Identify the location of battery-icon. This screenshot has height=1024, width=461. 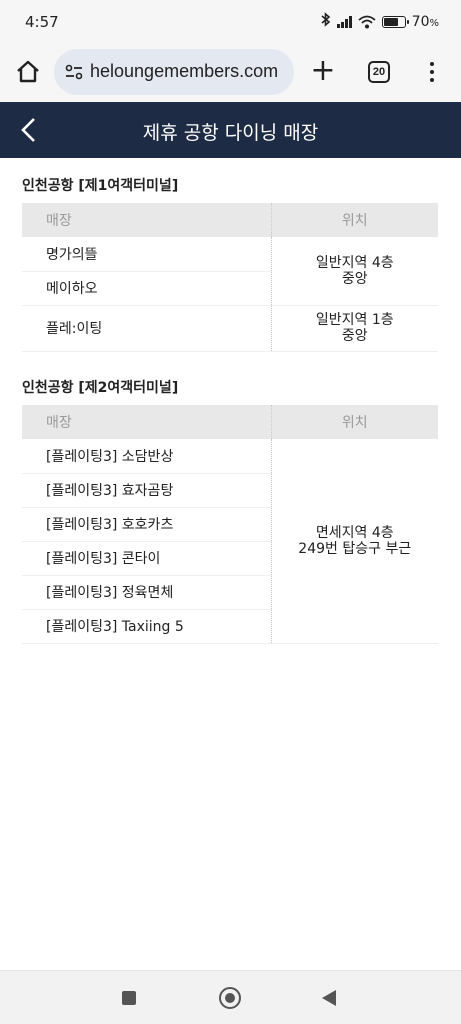
(395, 21).